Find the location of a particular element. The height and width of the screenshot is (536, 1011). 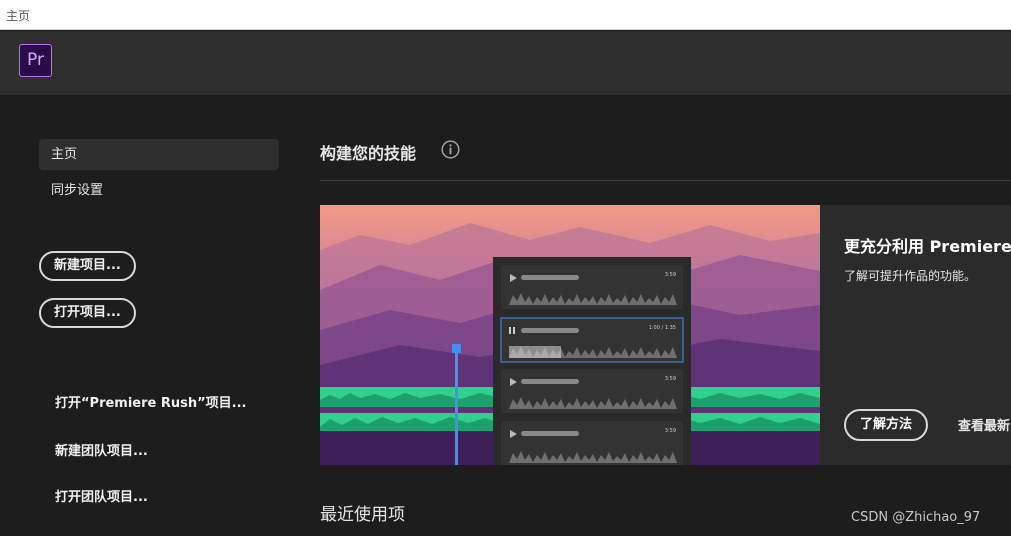

view-latest-link: 查看最新 is located at coordinates (984, 424).